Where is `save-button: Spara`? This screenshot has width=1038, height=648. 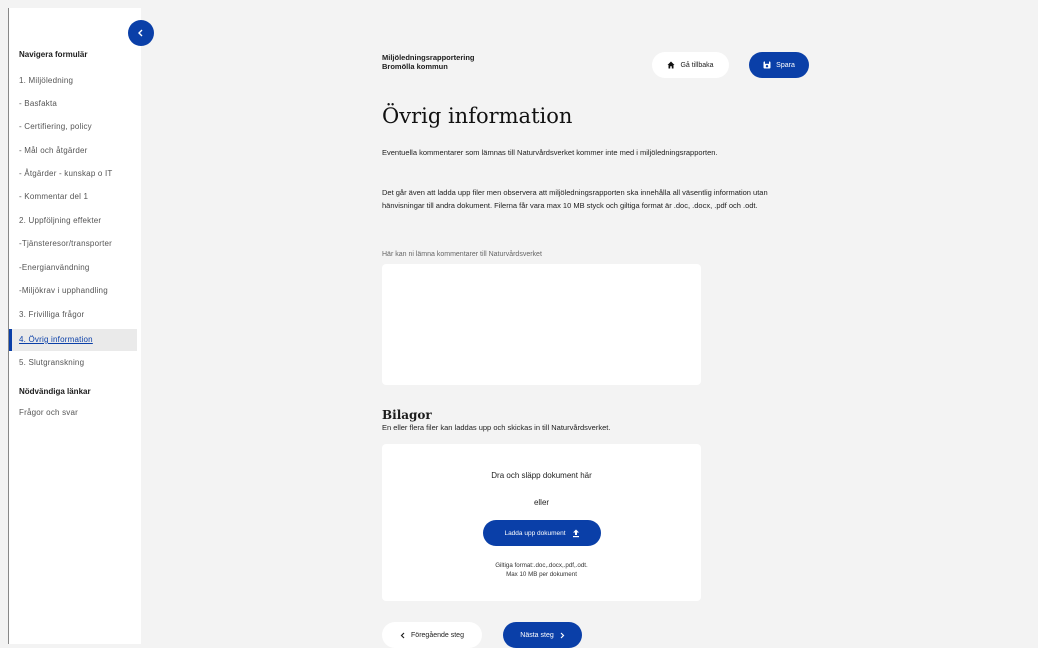 save-button: Spara is located at coordinates (779, 65).